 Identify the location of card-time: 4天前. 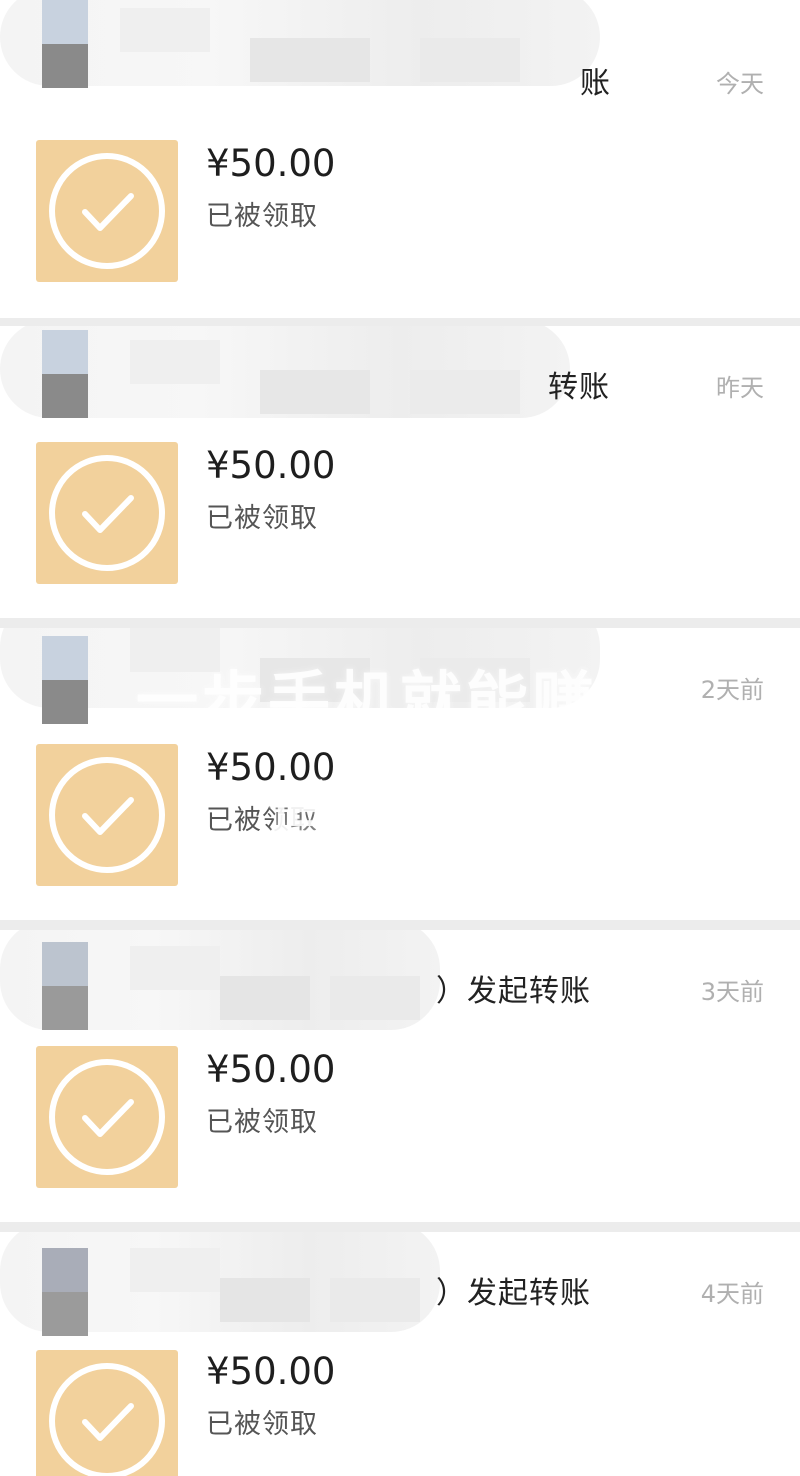
(732, 1294).